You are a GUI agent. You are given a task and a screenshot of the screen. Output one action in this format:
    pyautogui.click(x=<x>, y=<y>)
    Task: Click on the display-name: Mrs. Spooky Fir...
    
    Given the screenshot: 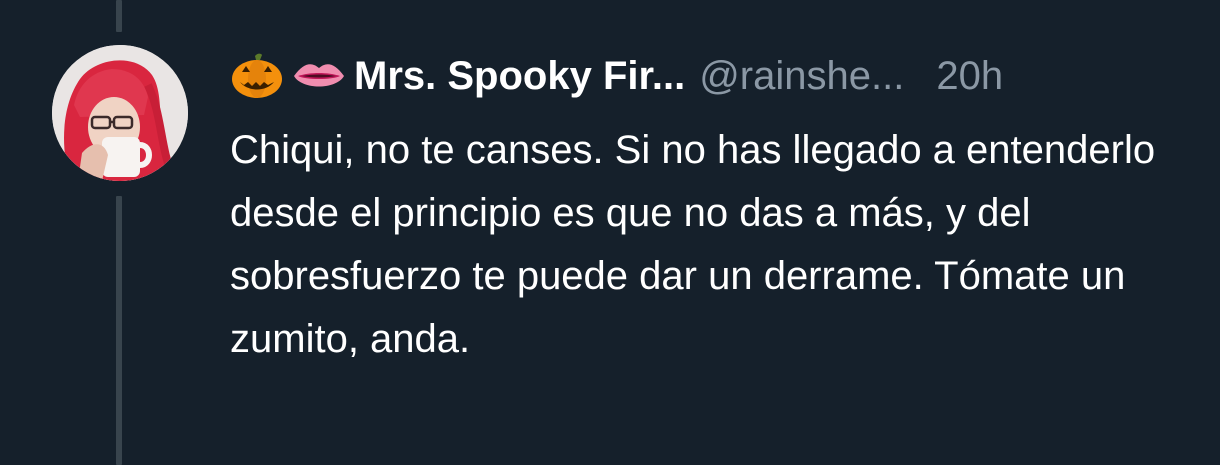 What is the action you would take?
    pyautogui.click(x=519, y=76)
    